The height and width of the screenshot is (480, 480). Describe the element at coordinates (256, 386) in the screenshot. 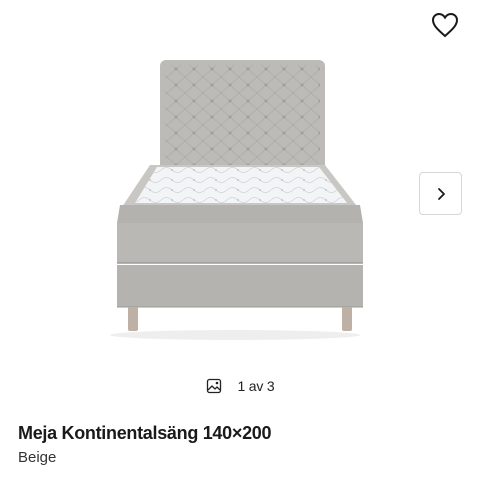

I see `image-counter-text: 1 av 3` at that location.